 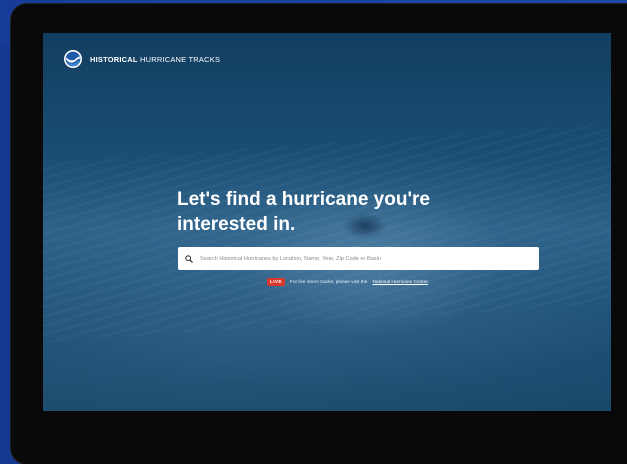 What do you see at coordinates (73, 59) in the screenshot?
I see `noaa-logo-icon` at bounding box center [73, 59].